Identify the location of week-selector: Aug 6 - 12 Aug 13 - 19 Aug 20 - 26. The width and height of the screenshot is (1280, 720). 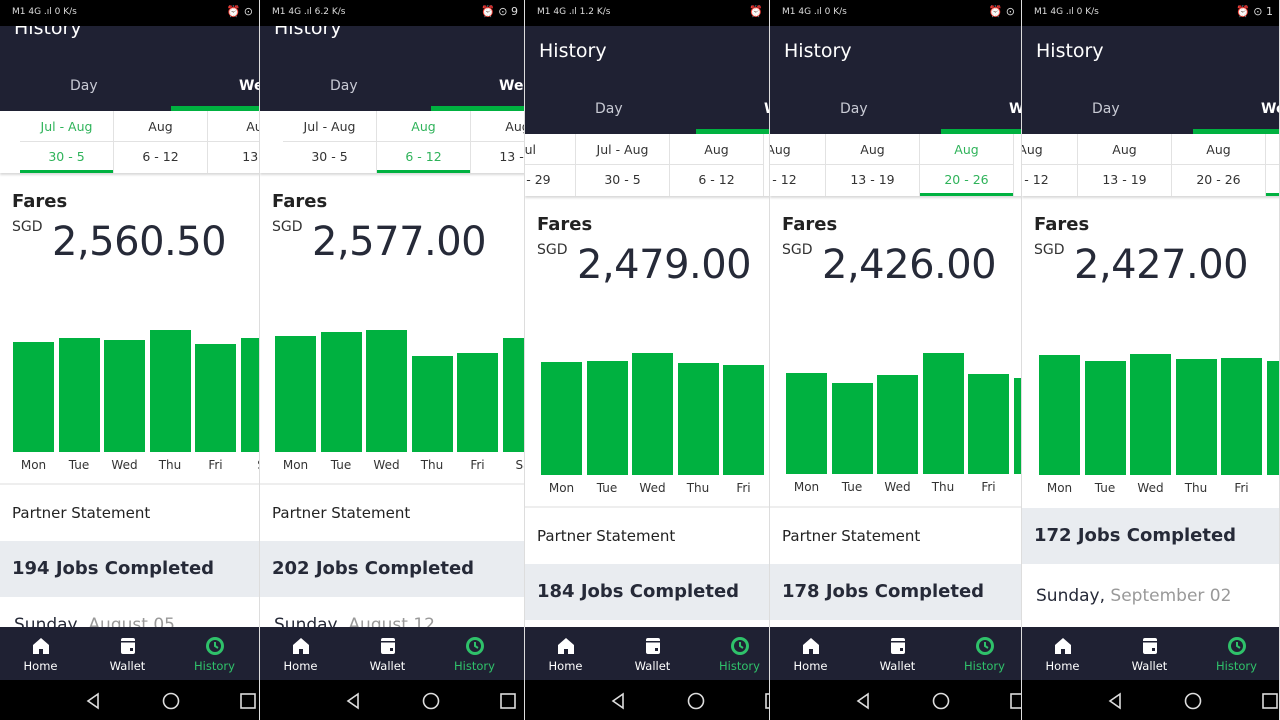
(1150, 165).